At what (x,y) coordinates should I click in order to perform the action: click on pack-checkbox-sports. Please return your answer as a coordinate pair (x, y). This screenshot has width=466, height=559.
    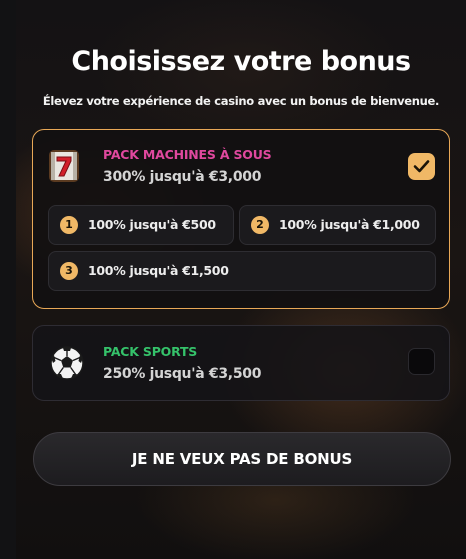
    Looking at the image, I should click on (421, 361).